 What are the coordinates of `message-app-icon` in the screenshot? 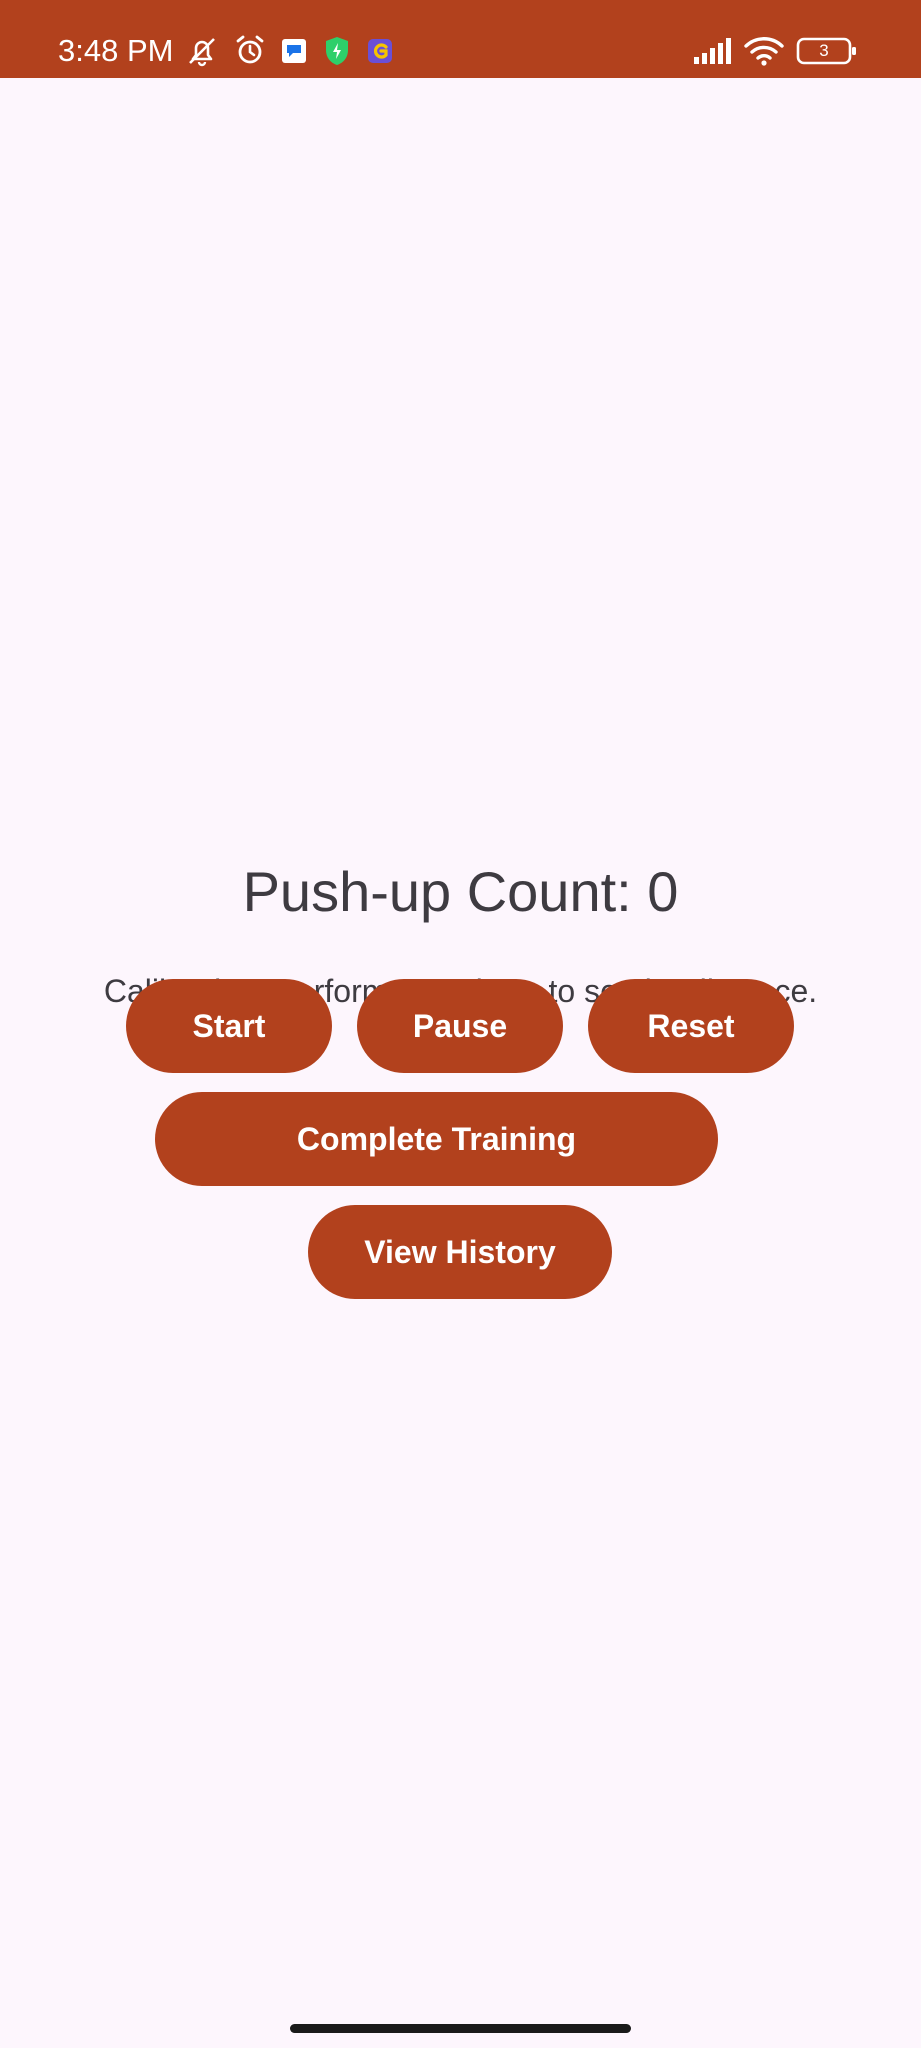 It's located at (294, 51).